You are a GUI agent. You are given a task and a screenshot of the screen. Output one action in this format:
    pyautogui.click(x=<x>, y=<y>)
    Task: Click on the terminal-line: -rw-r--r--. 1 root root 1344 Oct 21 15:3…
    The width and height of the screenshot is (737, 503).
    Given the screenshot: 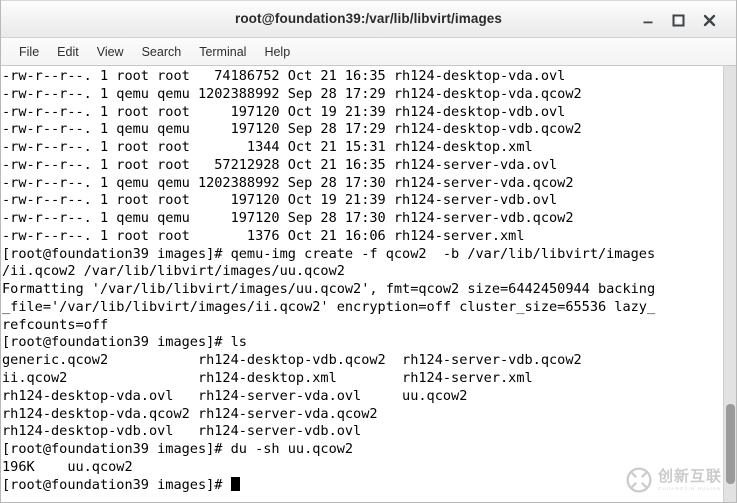 What is the action you would take?
    pyautogui.click(x=267, y=147)
    